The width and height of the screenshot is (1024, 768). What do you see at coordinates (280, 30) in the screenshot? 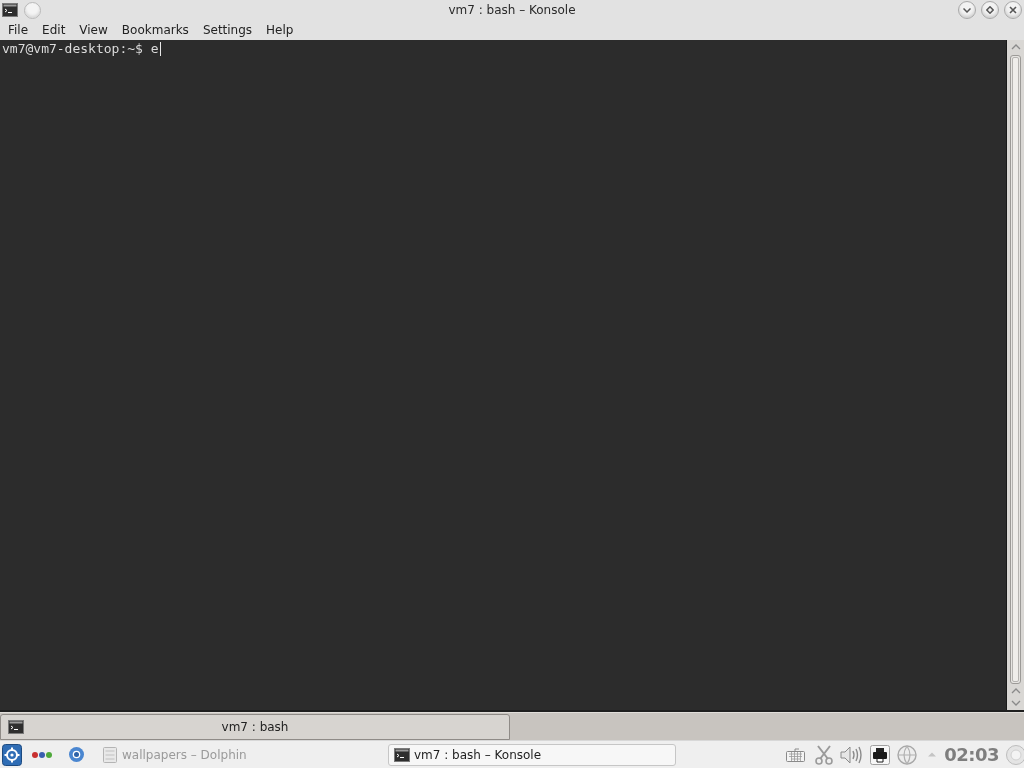
I see `menu-item: Help` at bounding box center [280, 30].